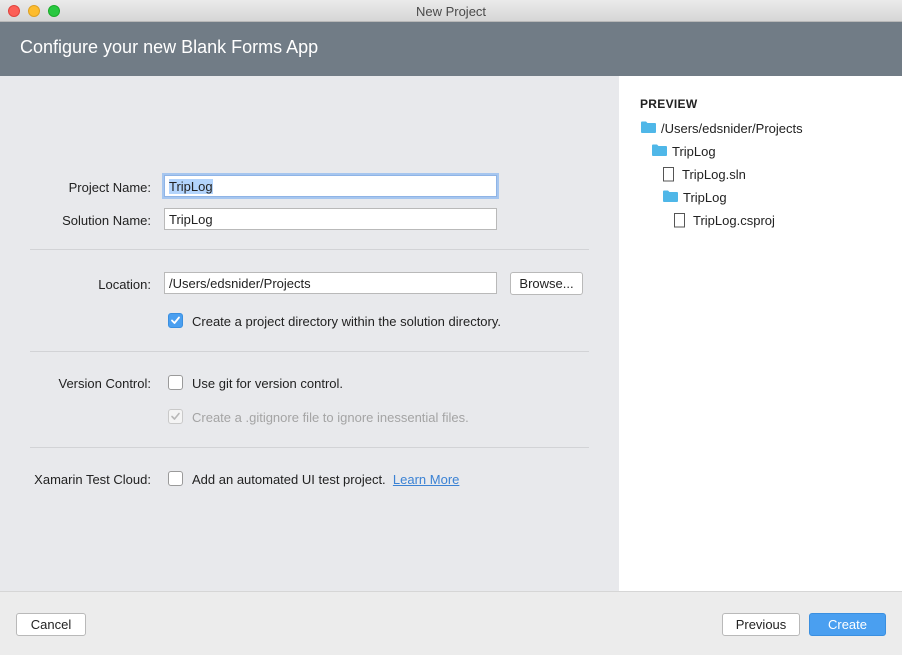 This screenshot has height=655, width=902. I want to click on window-title: New Project, so click(451, 11).